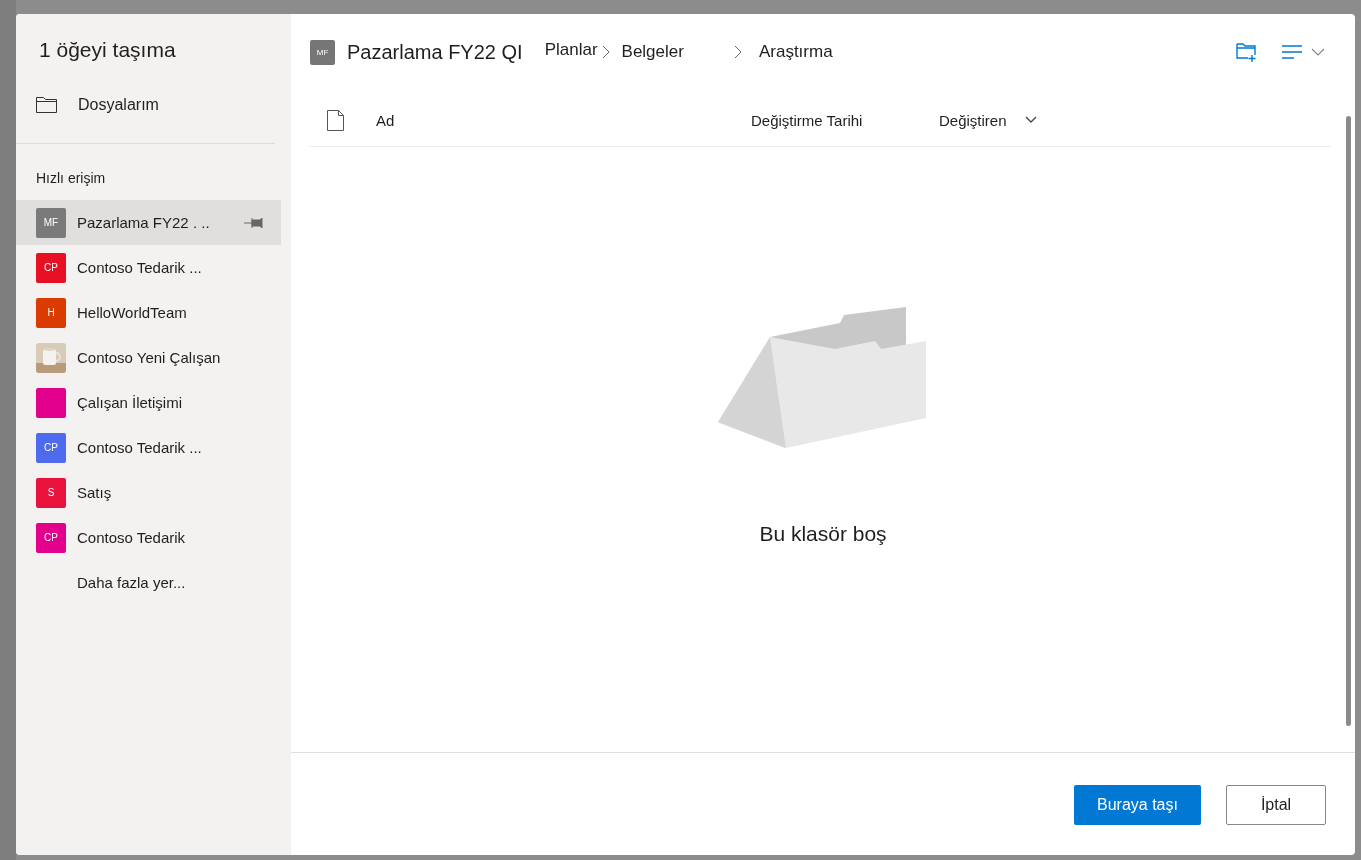 This screenshot has height=860, width=1361. Describe the element at coordinates (795, 52) in the screenshot. I see `breadcrumb-item: Araştırma` at that location.